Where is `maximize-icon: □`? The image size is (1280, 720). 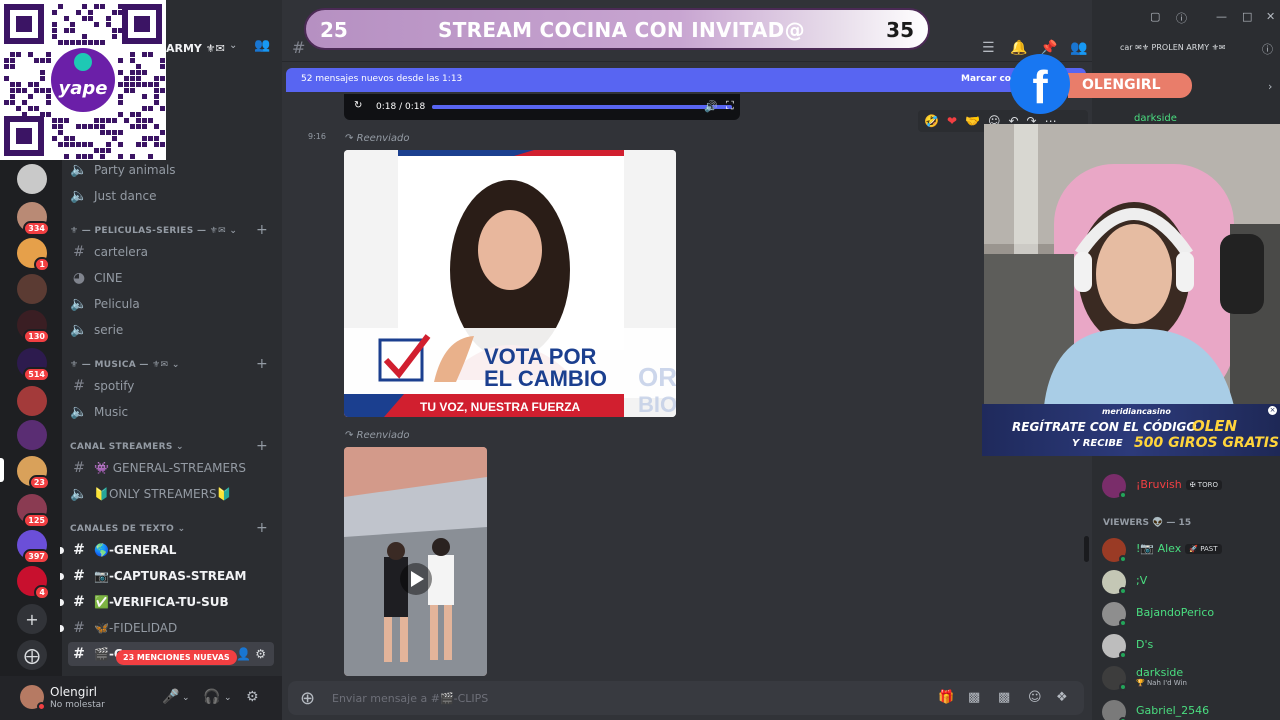 maximize-icon: □ is located at coordinates (1247, 16).